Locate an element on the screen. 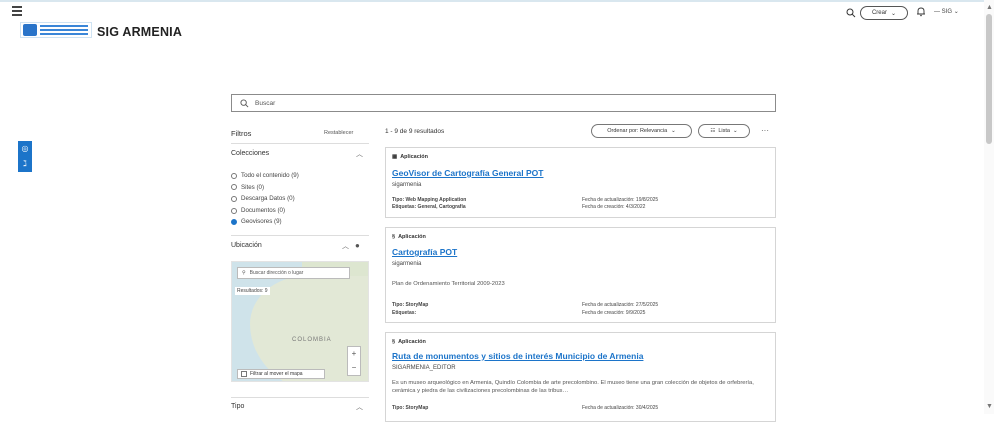 This screenshot has height=422, width=994. item-tags: Etiquetas: General, Cartografía is located at coordinates (429, 207).